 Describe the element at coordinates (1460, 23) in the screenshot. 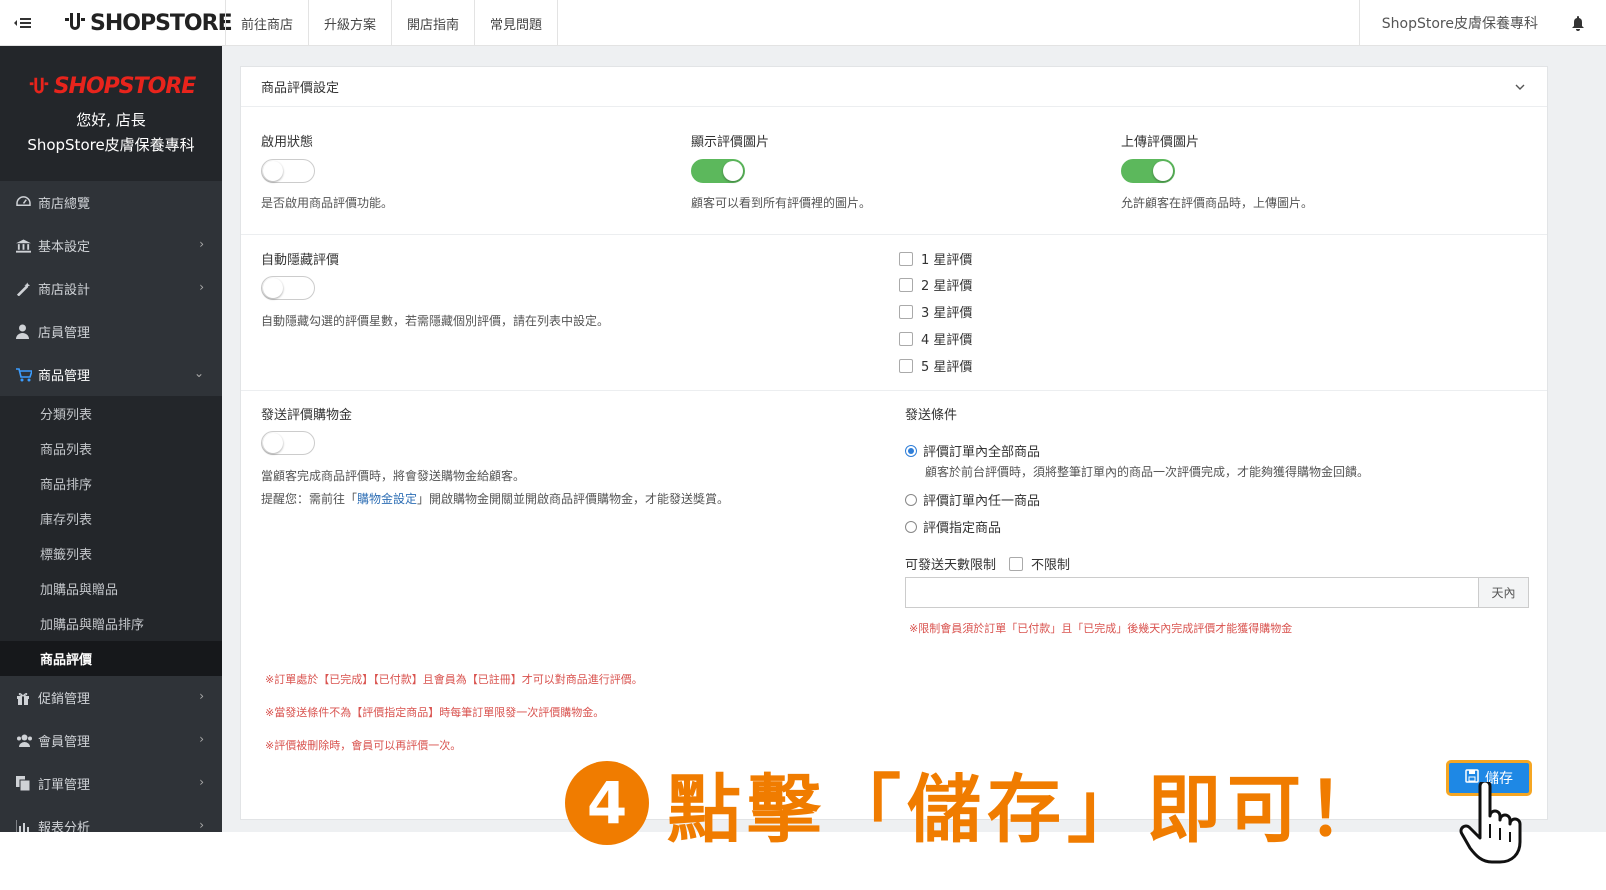

I see `store-name-menu: ShopStore皮膚保養專科` at that location.